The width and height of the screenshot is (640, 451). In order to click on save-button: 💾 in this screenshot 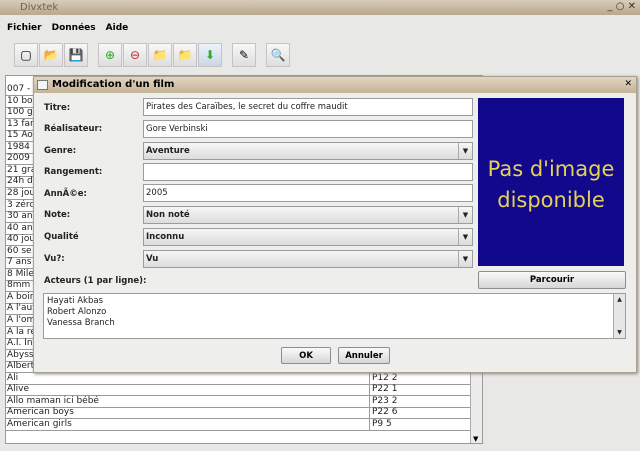, I will do `click(76, 55)`.